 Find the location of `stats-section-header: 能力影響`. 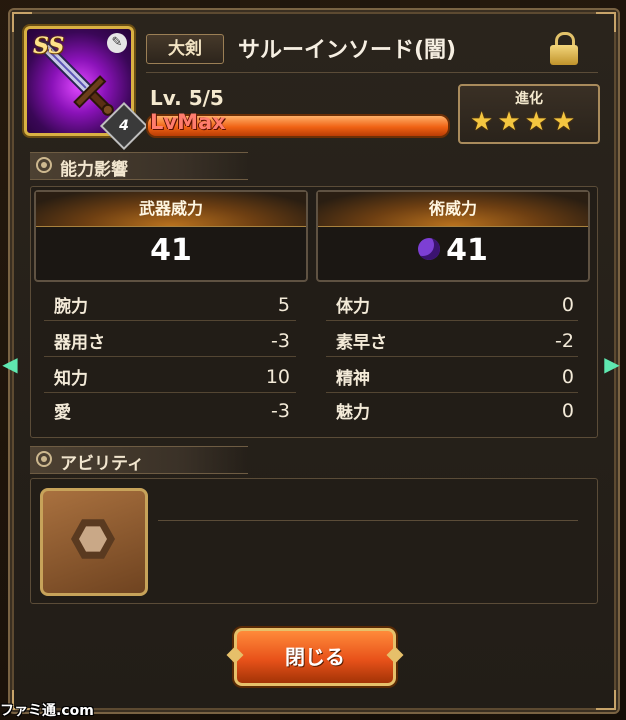

stats-section-header: 能力影響 is located at coordinates (139, 166).